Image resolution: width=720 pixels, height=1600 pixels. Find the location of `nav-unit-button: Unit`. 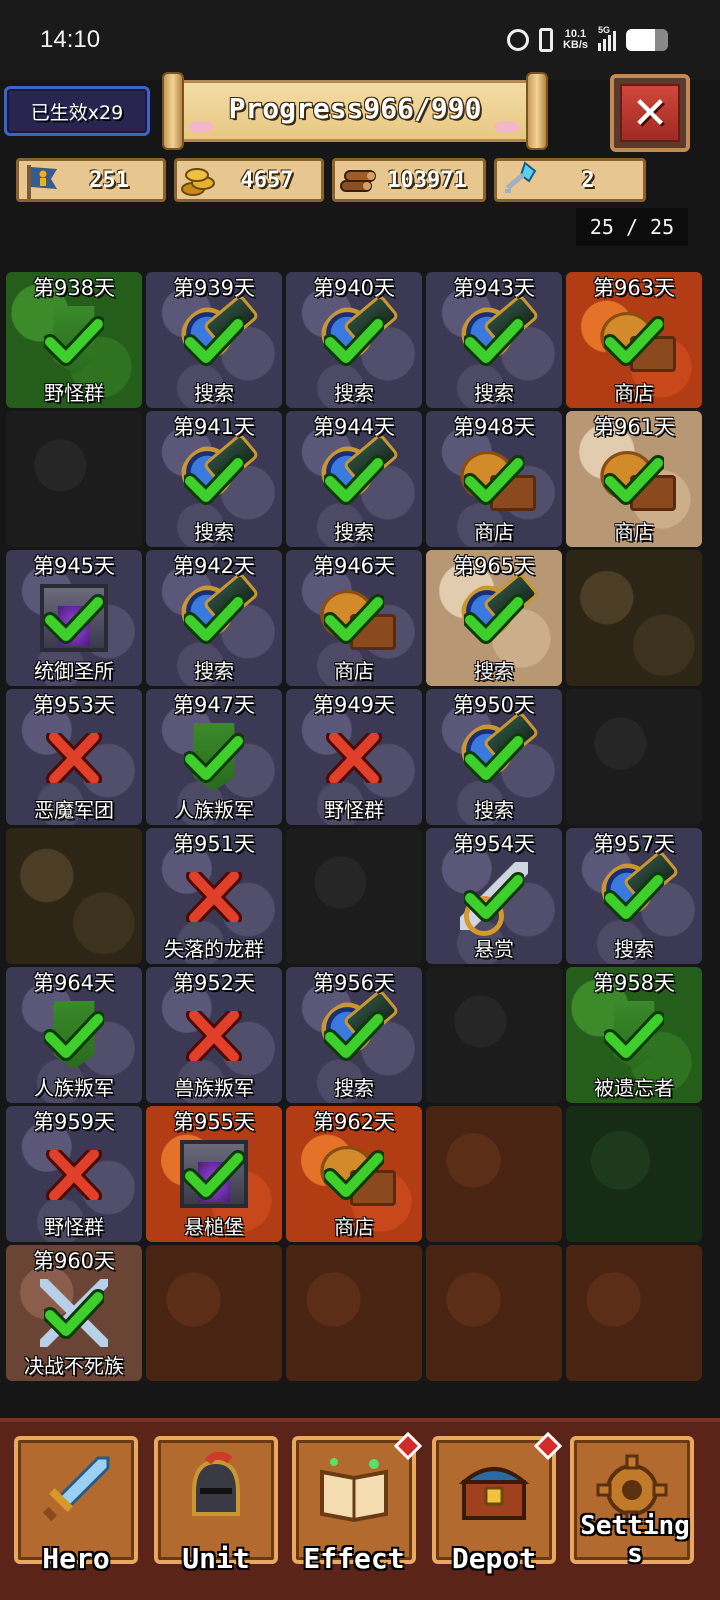

nav-unit-button: Unit is located at coordinates (216, 1505).